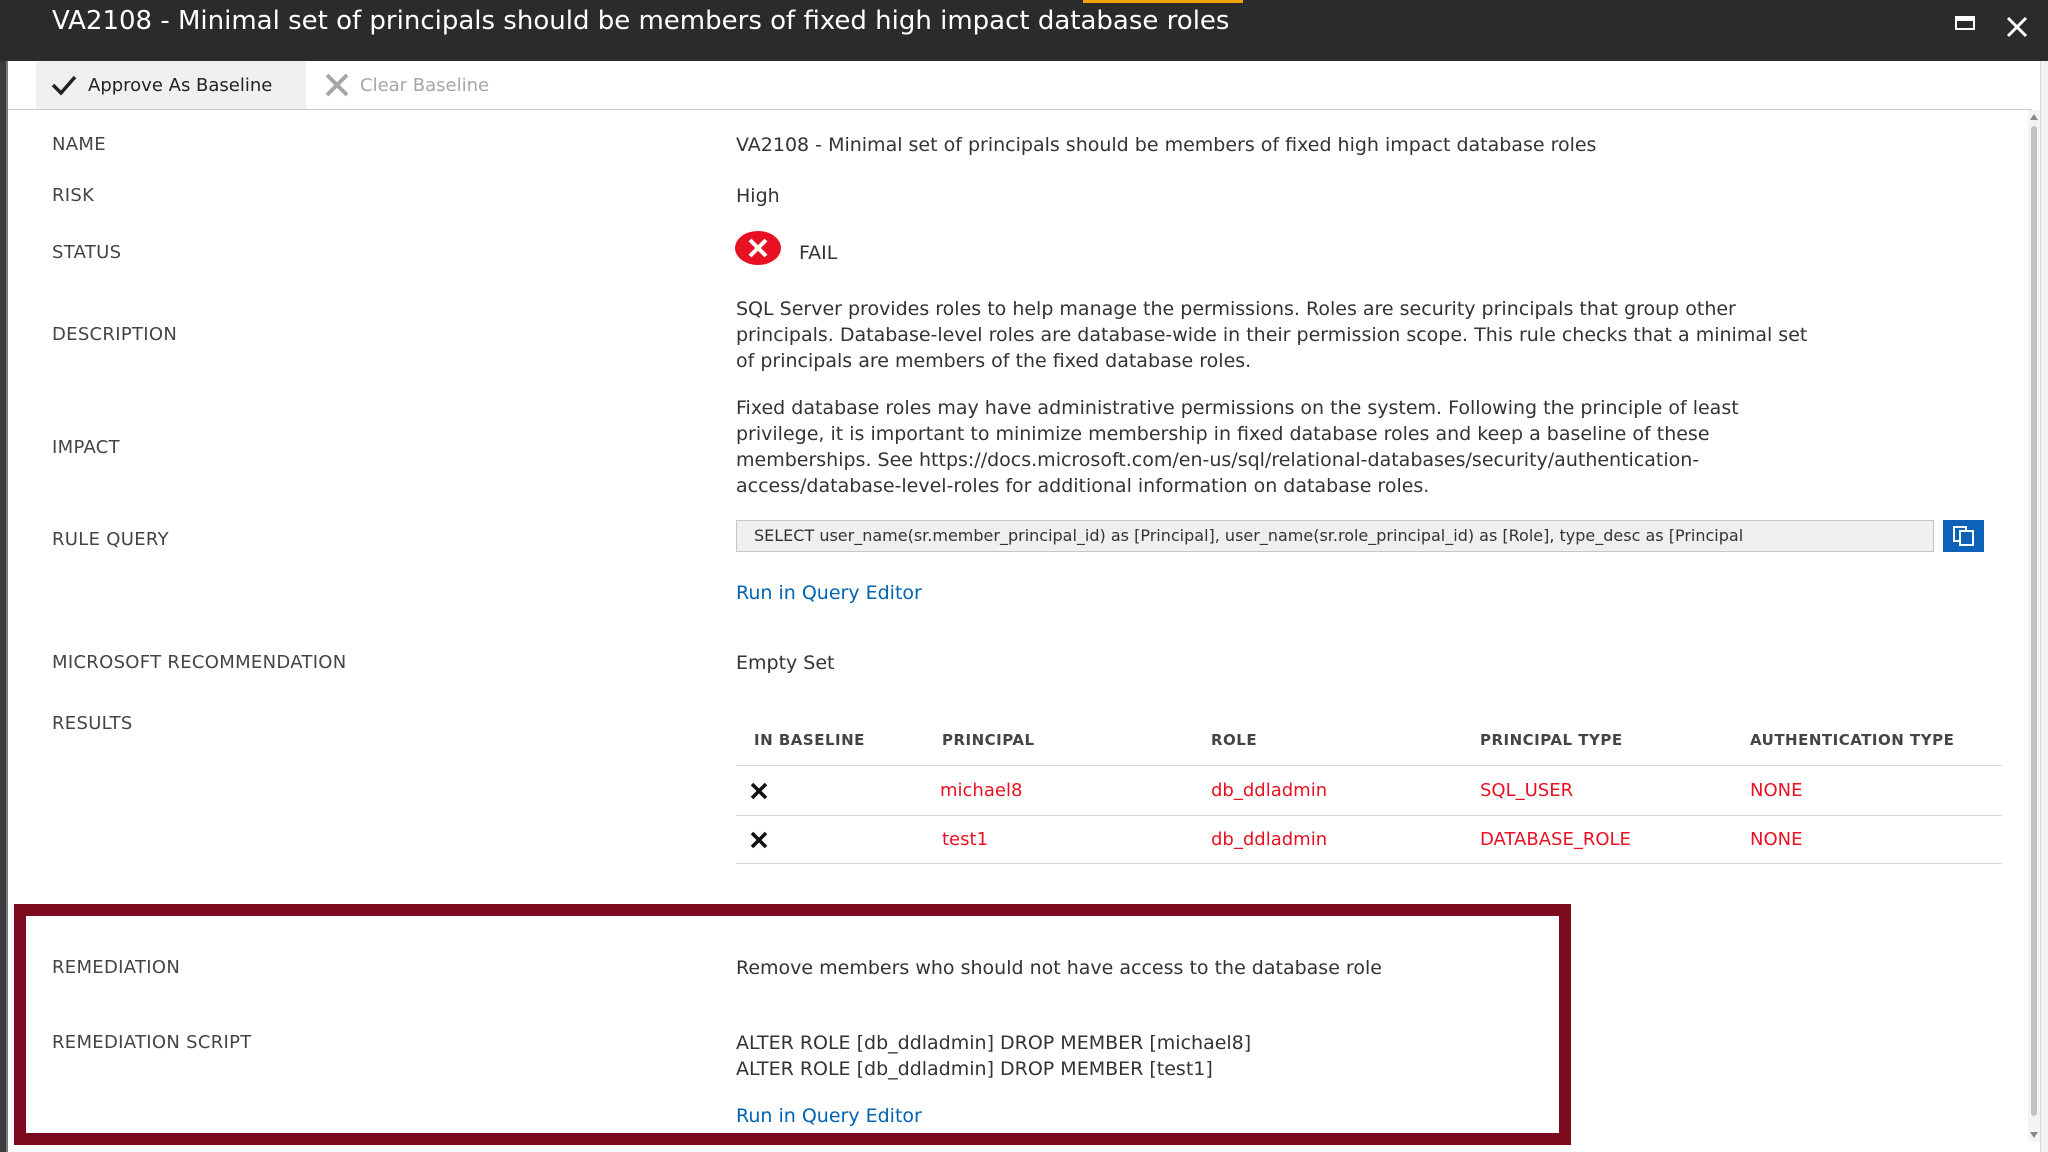  What do you see at coordinates (965, 839) in the screenshot?
I see `table-cell-principal: test1` at bounding box center [965, 839].